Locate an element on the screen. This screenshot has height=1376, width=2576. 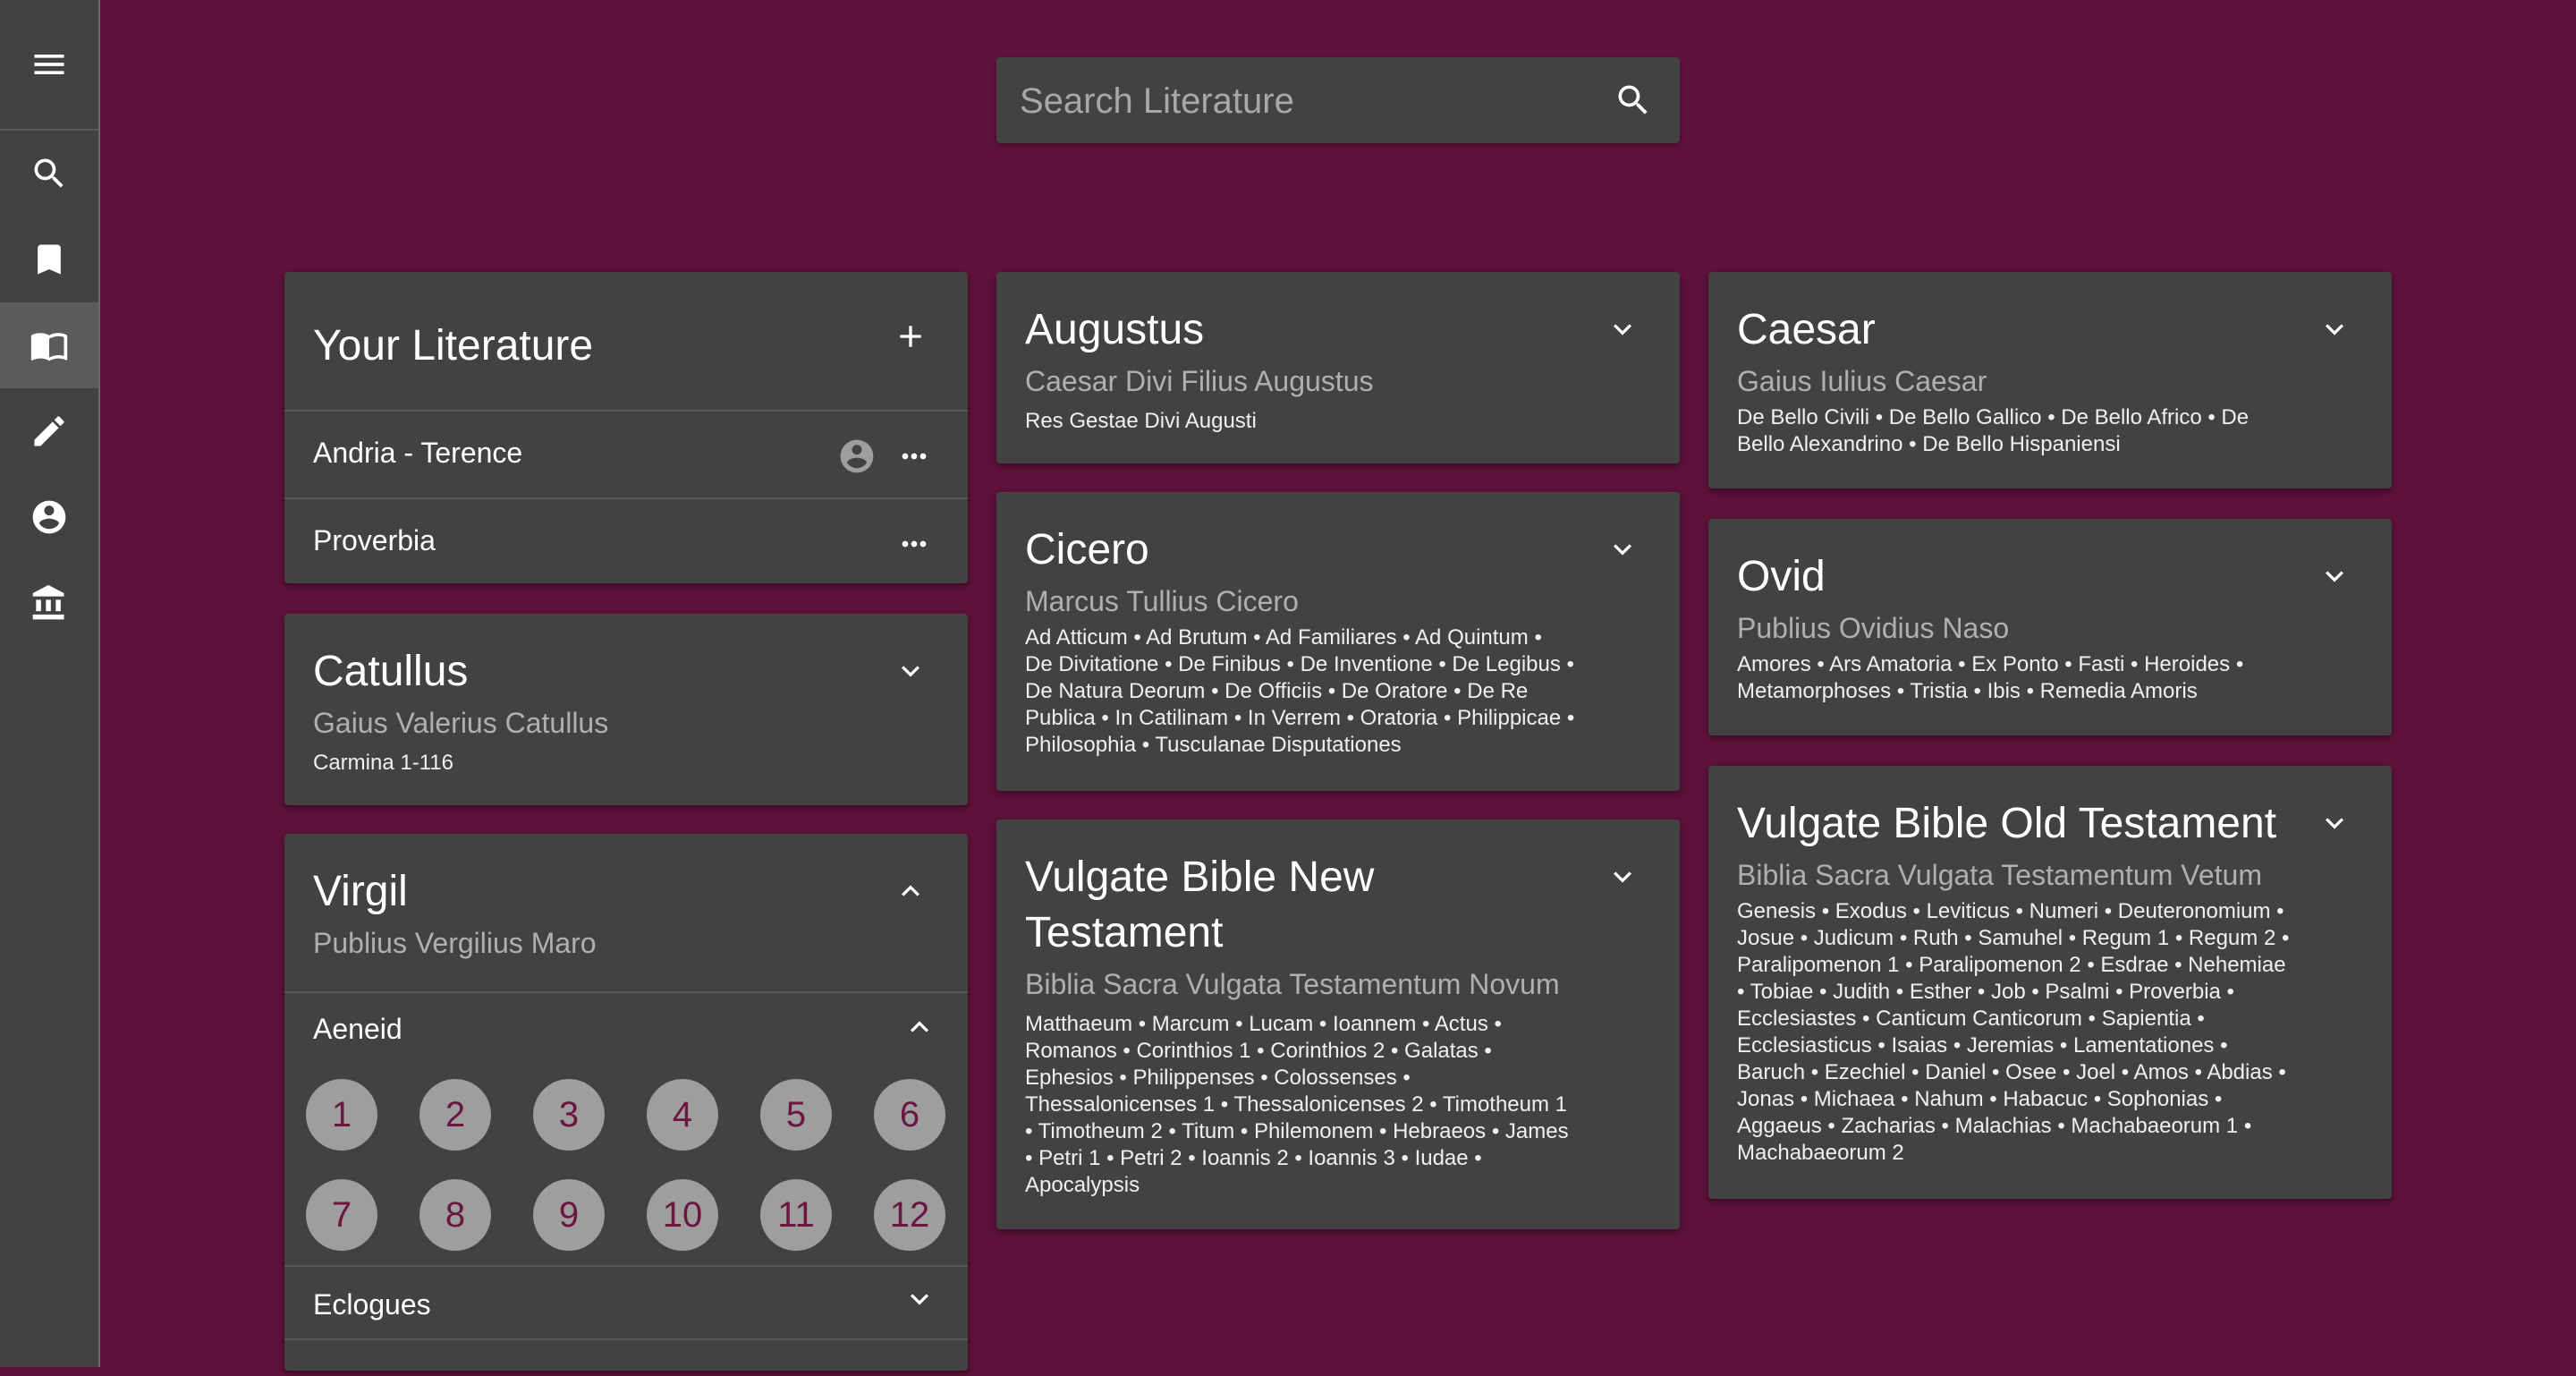
institution-icon is located at coordinates (48, 602).